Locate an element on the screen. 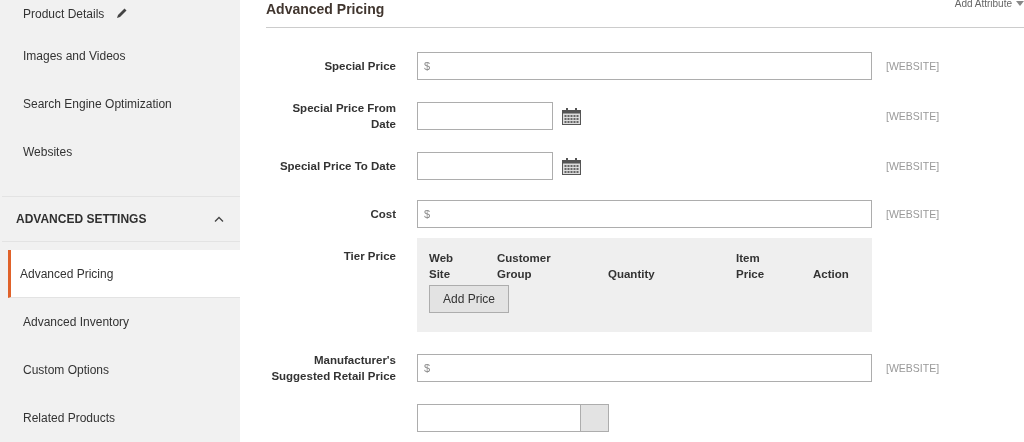 The image size is (1024, 442). field-label: Tier Price is located at coordinates (369, 256).